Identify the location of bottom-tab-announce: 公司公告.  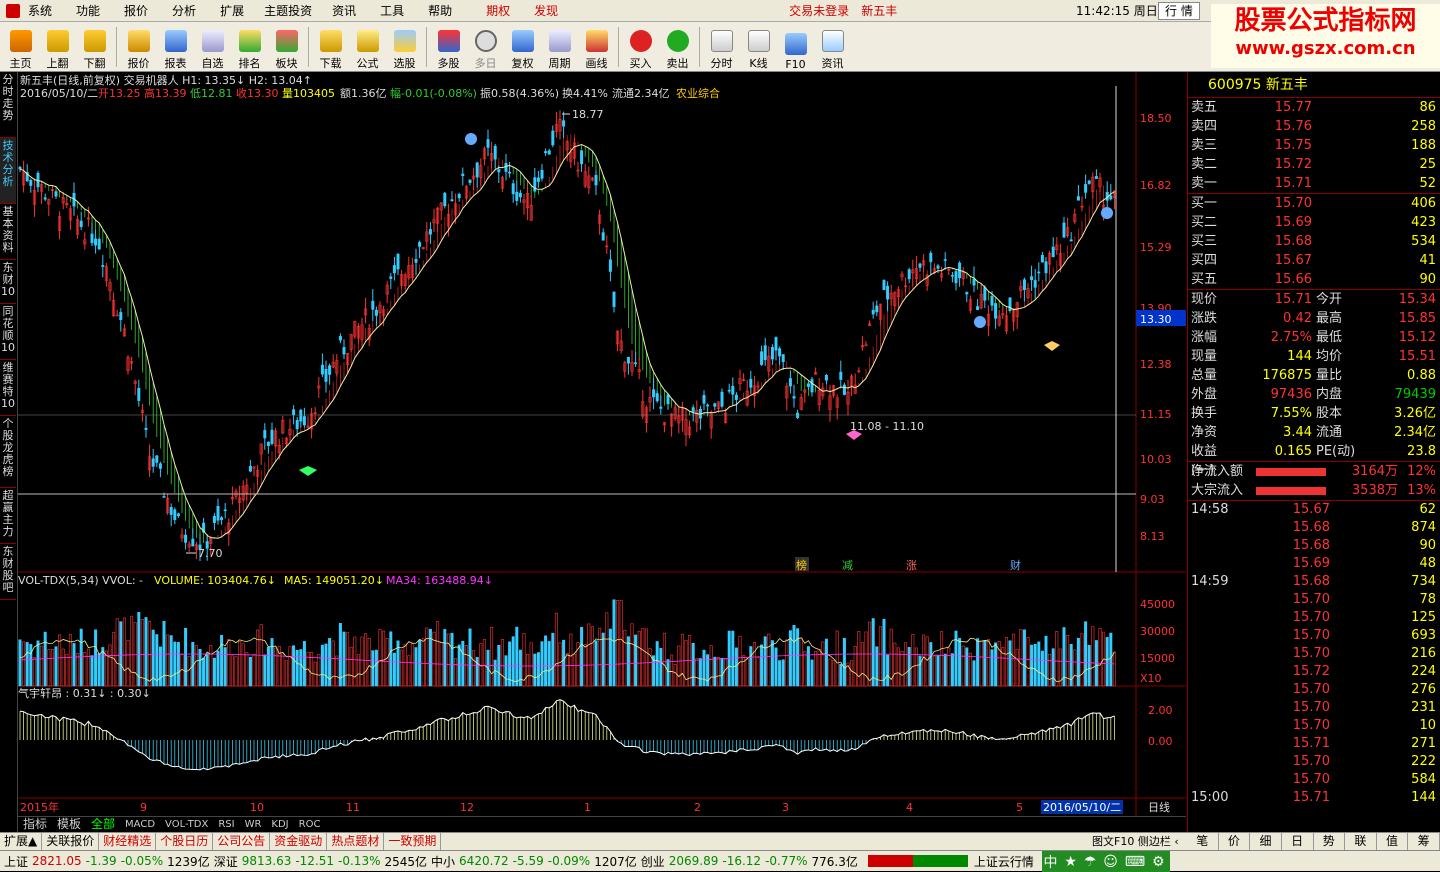
(242, 841).